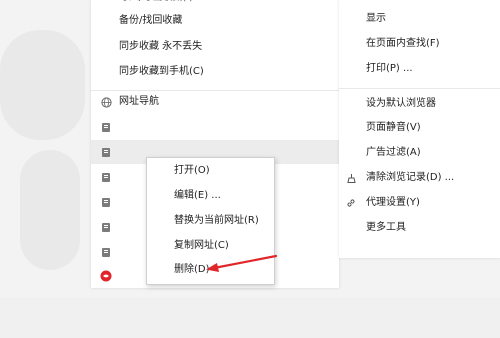 The image size is (500, 338). I want to click on menu-item-display: 显示, so click(376, 19).